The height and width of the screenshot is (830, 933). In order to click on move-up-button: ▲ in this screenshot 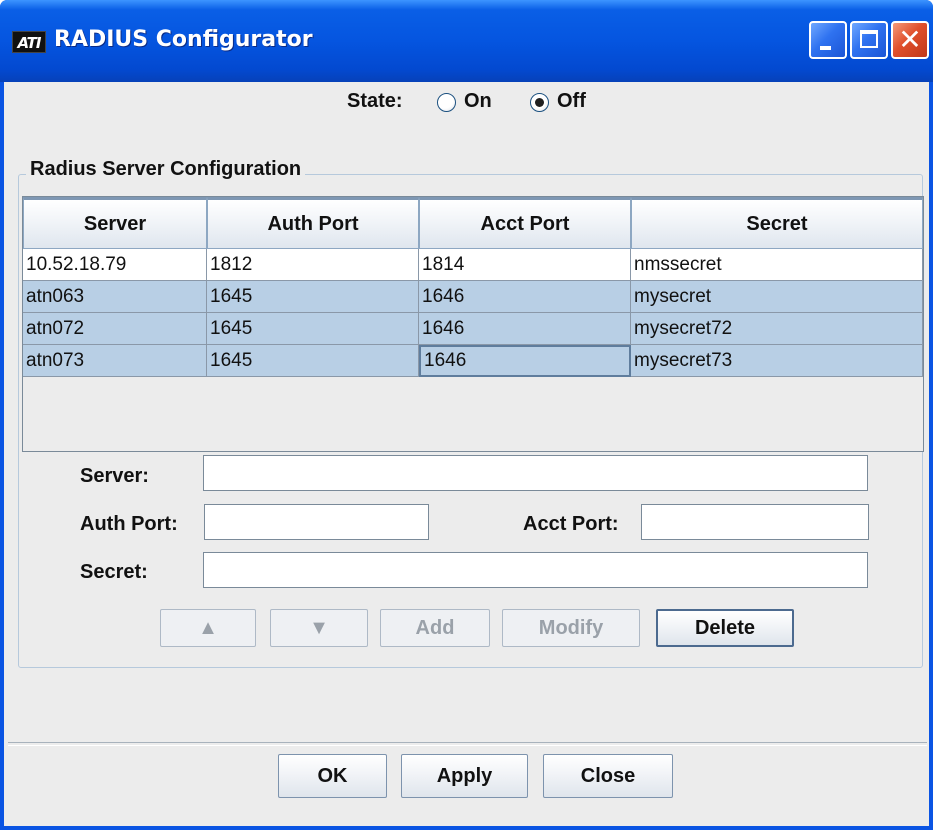, I will do `click(208, 628)`.